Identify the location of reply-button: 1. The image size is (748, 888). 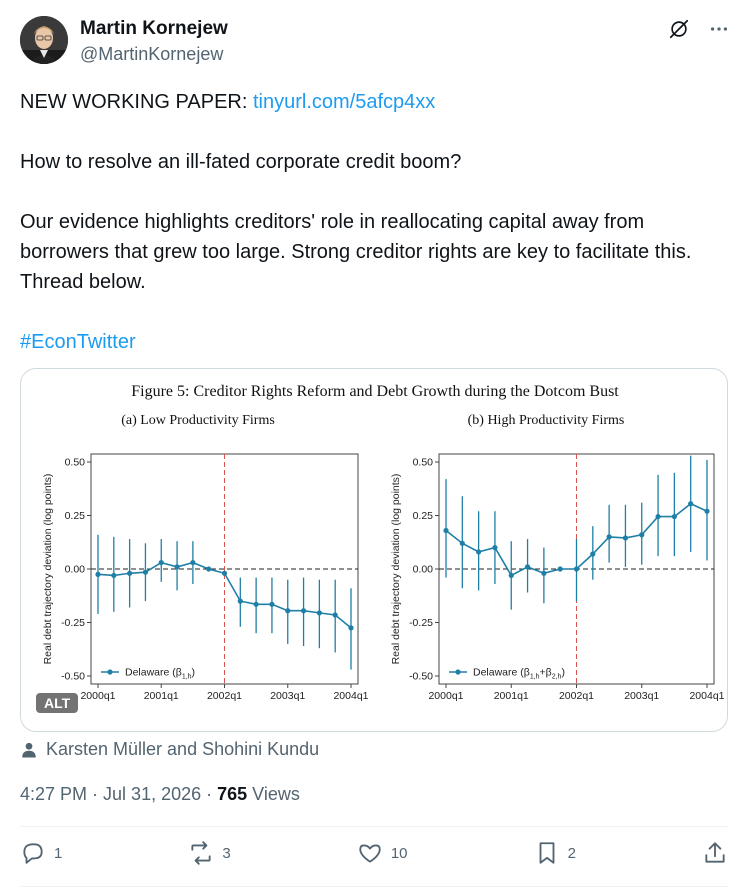
(41, 853).